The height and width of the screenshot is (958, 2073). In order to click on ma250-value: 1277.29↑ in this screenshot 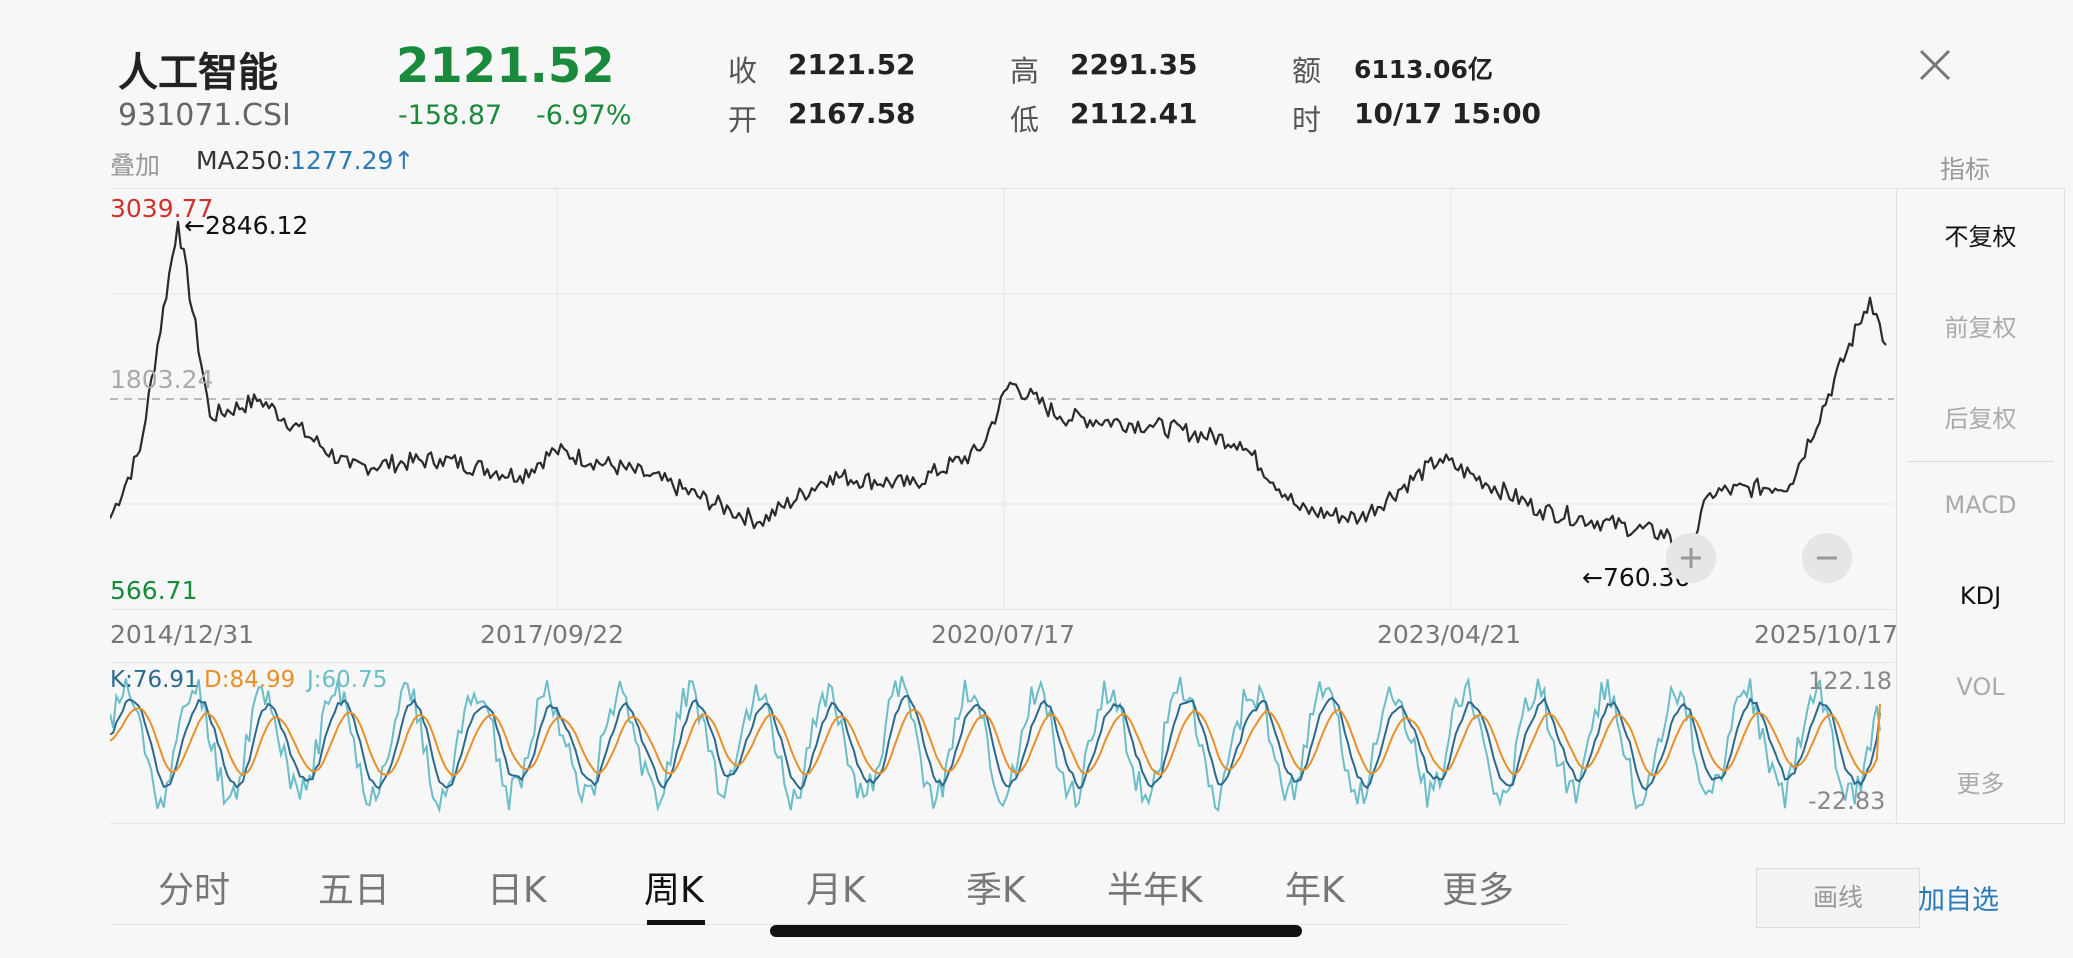, I will do `click(352, 160)`.